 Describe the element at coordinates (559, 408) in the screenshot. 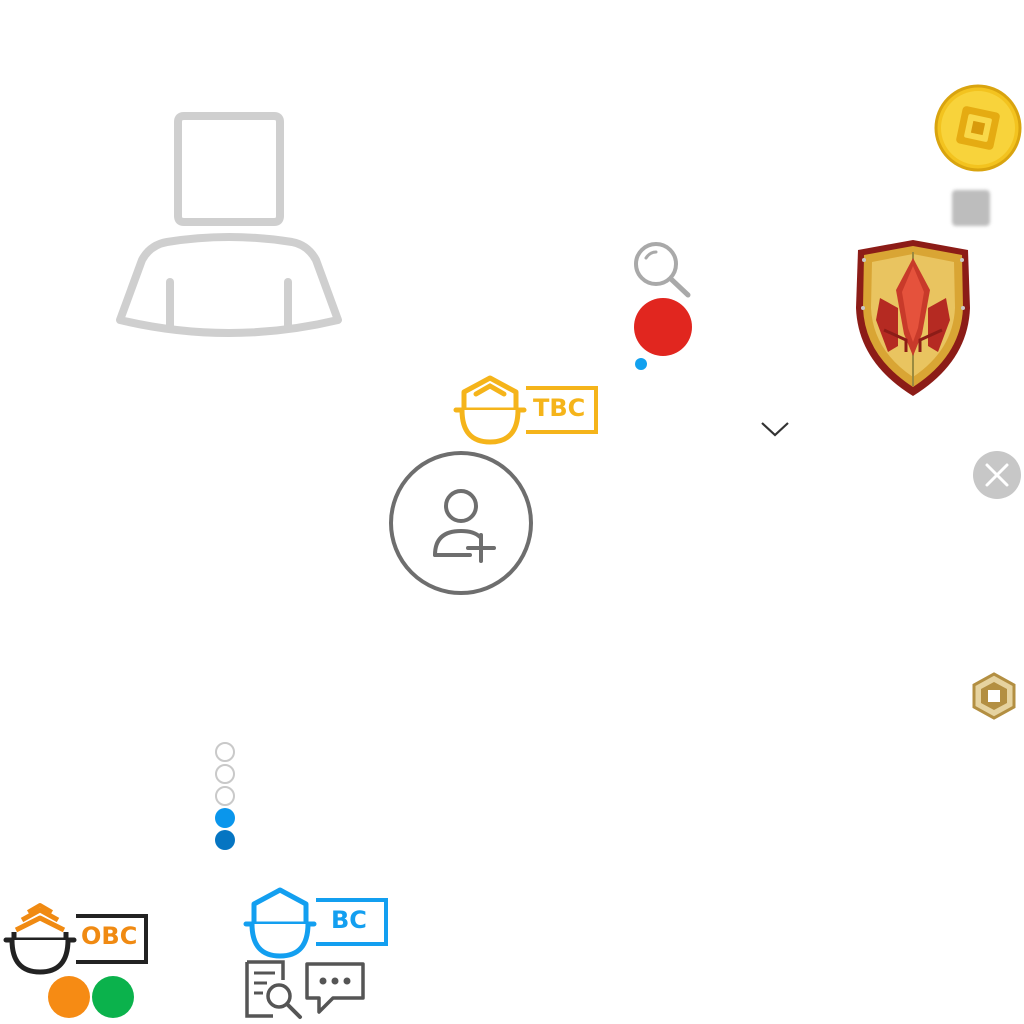

I see `tbc-label: TBC` at that location.